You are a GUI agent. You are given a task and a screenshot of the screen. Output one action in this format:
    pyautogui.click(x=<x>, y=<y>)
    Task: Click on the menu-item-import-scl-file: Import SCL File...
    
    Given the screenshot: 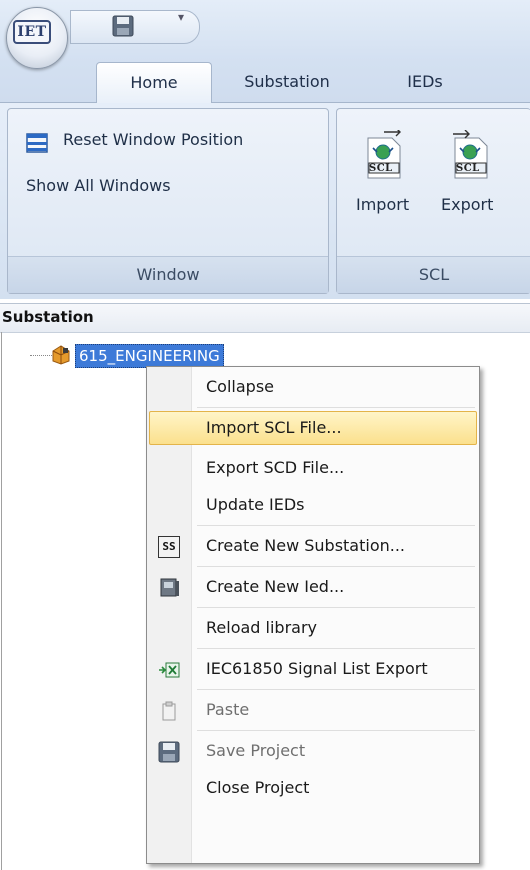 What is the action you would take?
    pyautogui.click(x=313, y=428)
    